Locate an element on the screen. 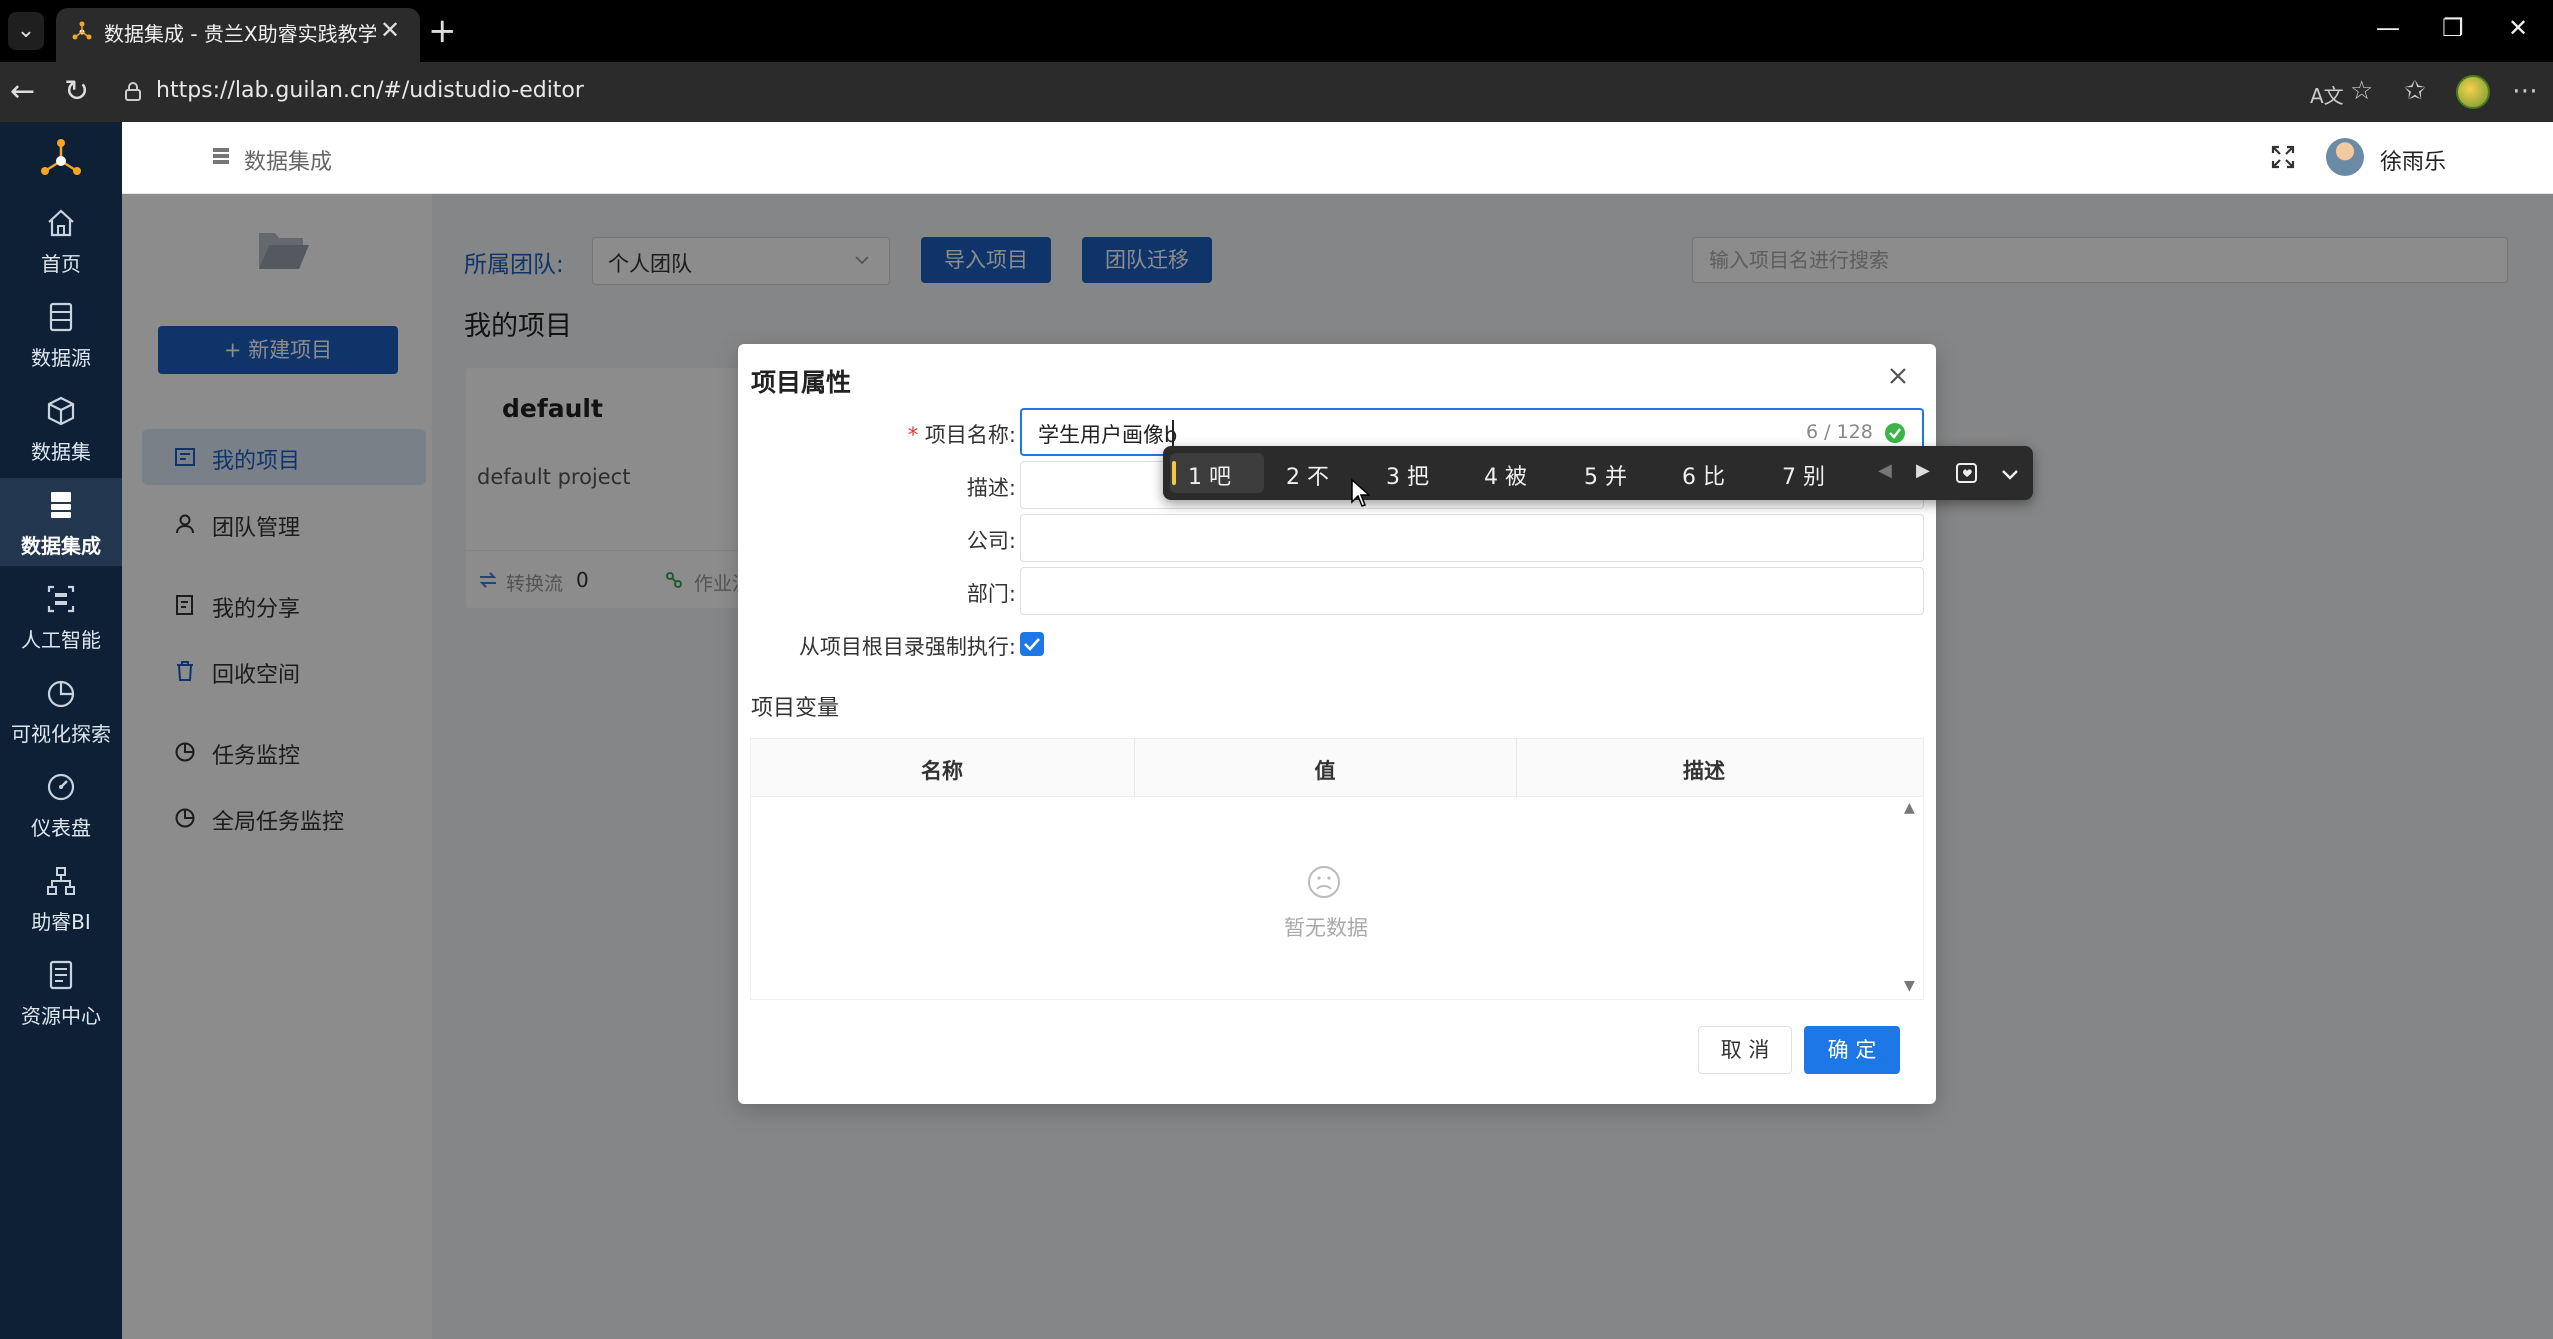 This screenshot has height=1339, width=2553. project-variables-title: 项目变量 is located at coordinates (795, 708).